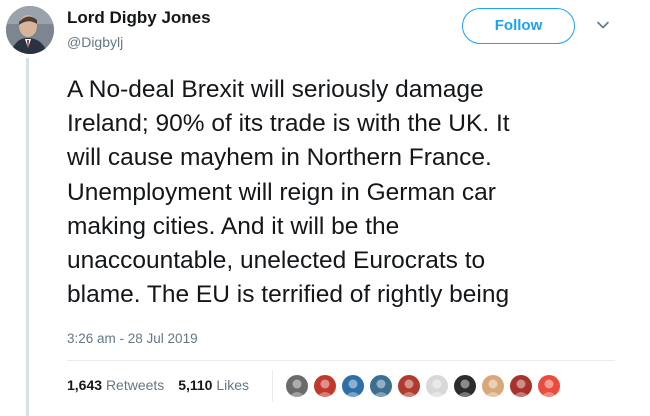 The image size is (650, 416). I want to click on tweet-text-line: A No-deal Brexit will seriously damage, so click(275, 89).